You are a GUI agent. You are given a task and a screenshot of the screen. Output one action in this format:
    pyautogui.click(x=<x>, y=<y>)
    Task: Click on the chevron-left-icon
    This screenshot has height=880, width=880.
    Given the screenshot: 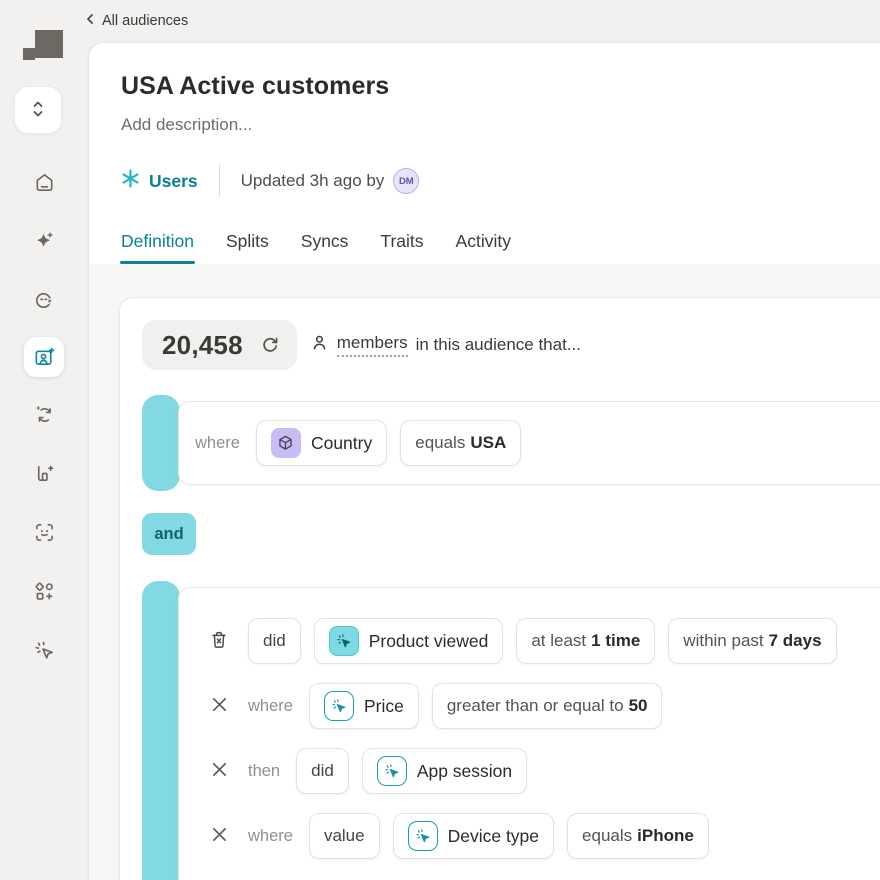 What is the action you would take?
    pyautogui.click(x=90, y=21)
    